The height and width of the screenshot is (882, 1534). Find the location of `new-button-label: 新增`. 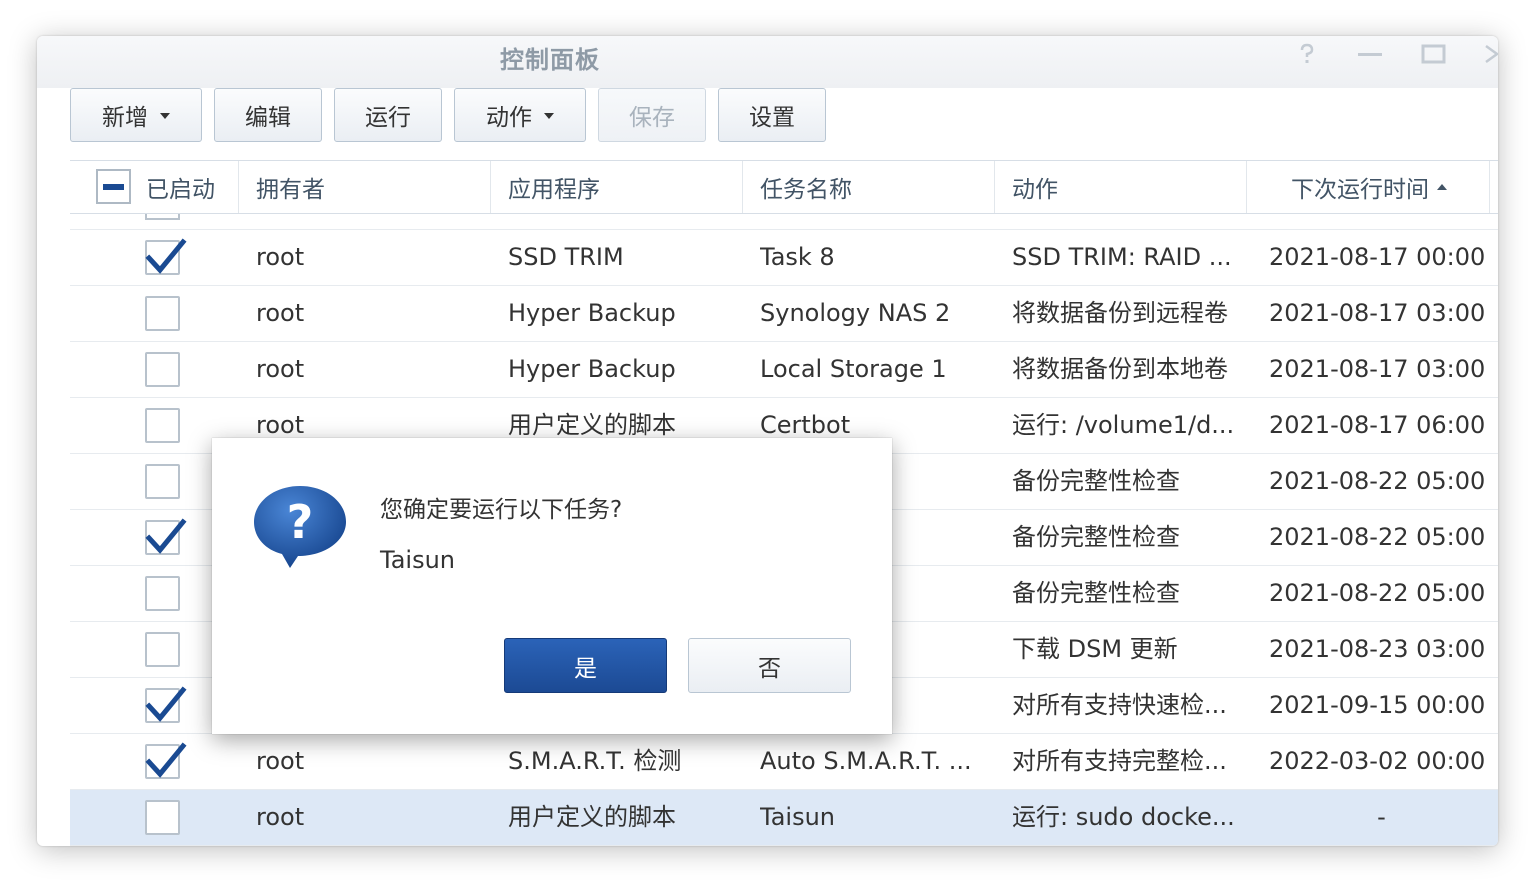

new-button-label: 新增 is located at coordinates (125, 118).